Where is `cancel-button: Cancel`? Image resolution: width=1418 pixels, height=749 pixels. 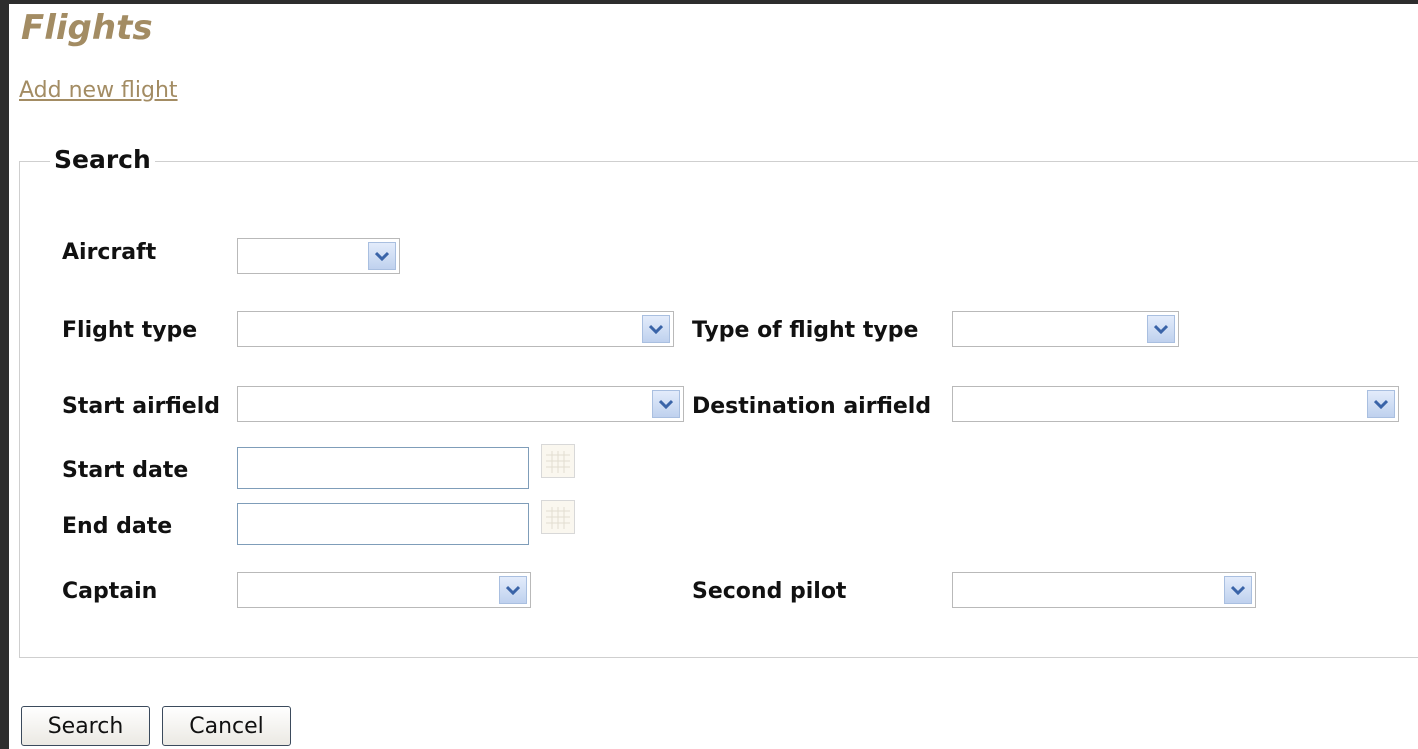
cancel-button: Cancel is located at coordinates (226, 726).